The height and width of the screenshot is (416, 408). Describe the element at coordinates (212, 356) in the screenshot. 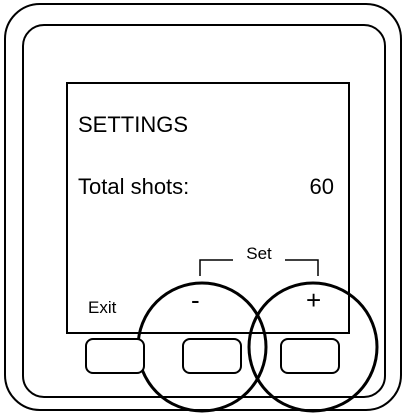

I see `minus-button` at that location.